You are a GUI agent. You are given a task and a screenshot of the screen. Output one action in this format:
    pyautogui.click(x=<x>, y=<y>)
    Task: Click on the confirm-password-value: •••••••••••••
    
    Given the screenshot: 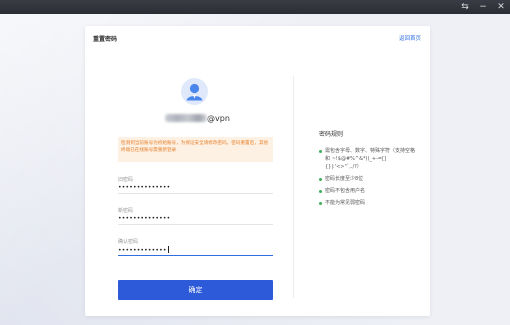 What is the action you would take?
    pyautogui.click(x=142, y=250)
    